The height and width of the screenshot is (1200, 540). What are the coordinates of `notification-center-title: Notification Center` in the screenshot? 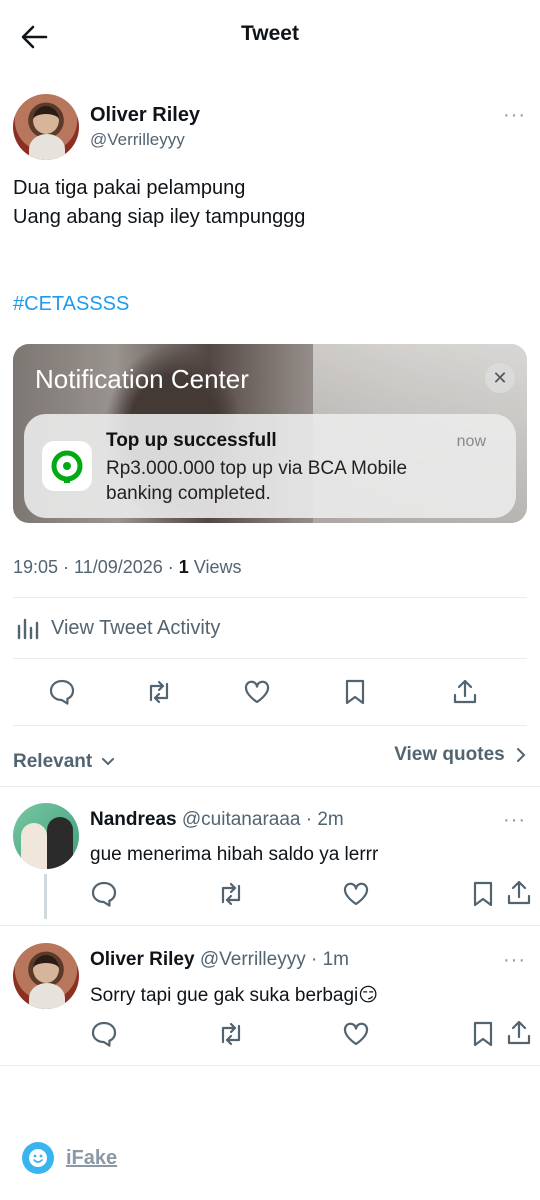 It's located at (142, 379).